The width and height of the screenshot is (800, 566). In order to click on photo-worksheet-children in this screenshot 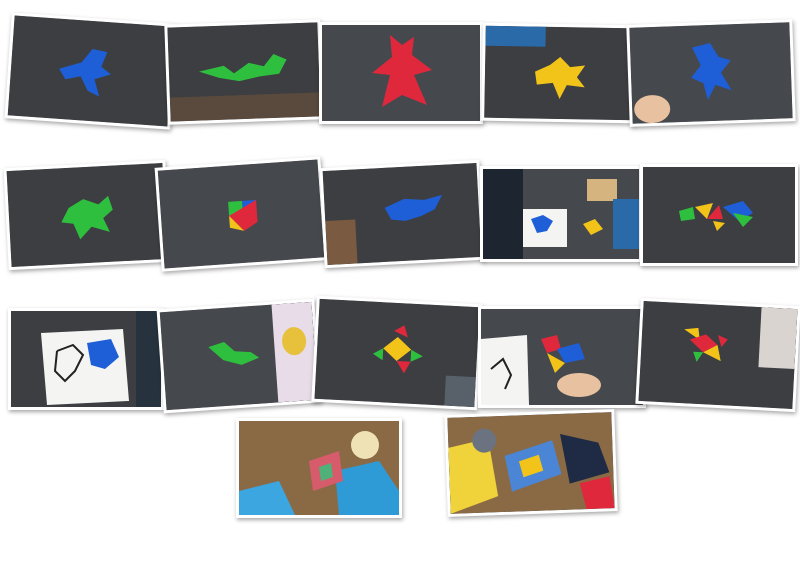, I will do `click(561, 214)`.